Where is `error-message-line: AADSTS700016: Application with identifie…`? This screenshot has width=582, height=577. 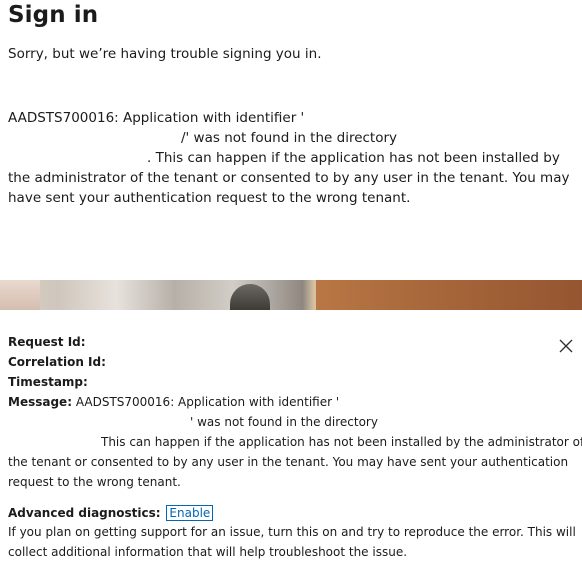
error-message-line: AADSTS700016: Application with identifie… is located at coordinates (156, 118).